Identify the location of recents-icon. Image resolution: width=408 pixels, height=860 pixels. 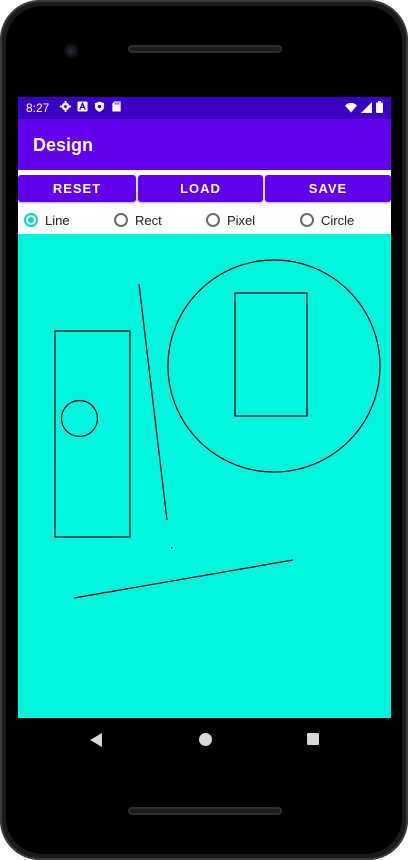
(313, 739).